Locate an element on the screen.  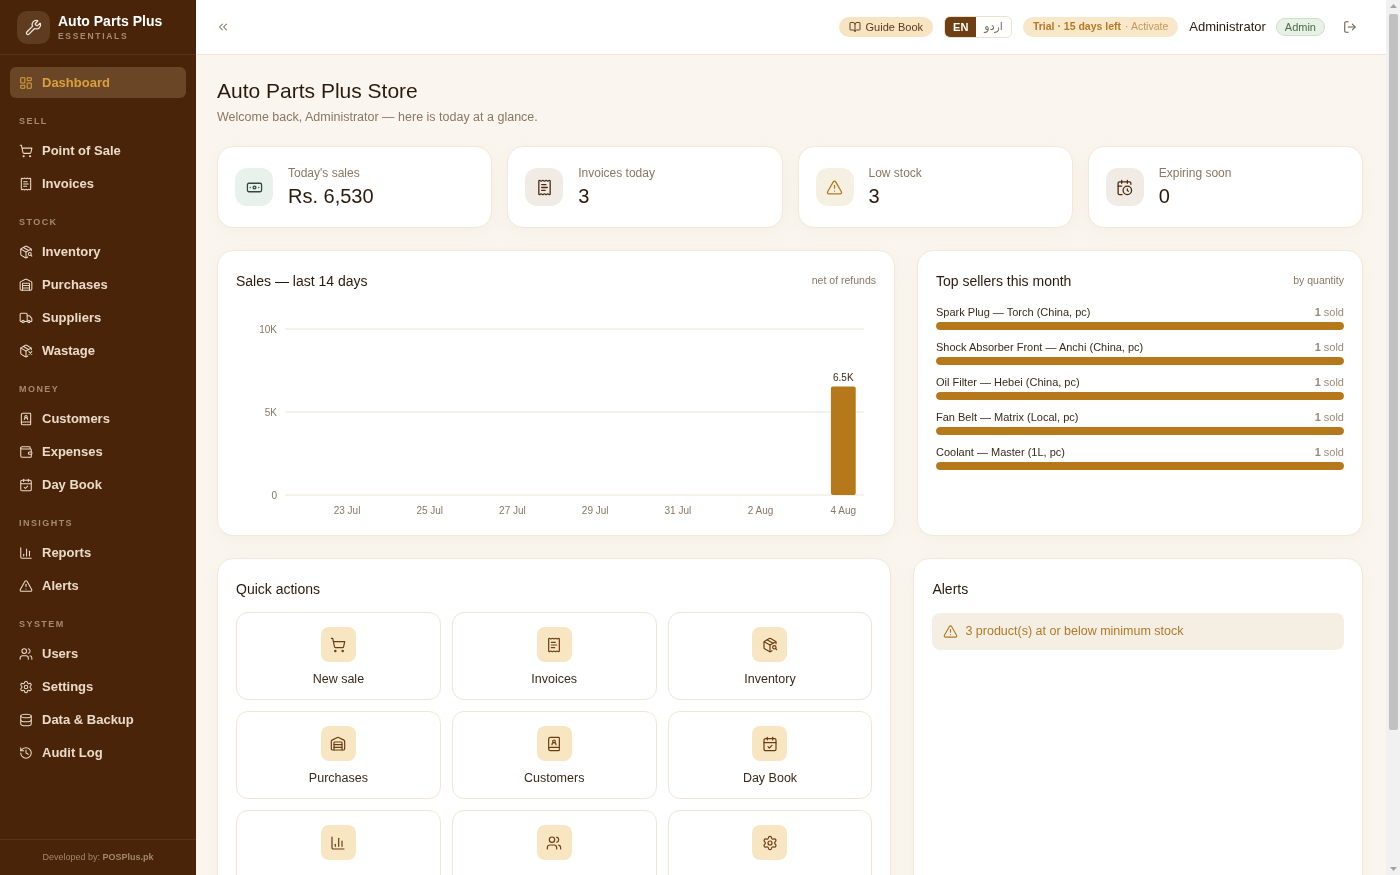
truck-icon is located at coordinates (26, 317).